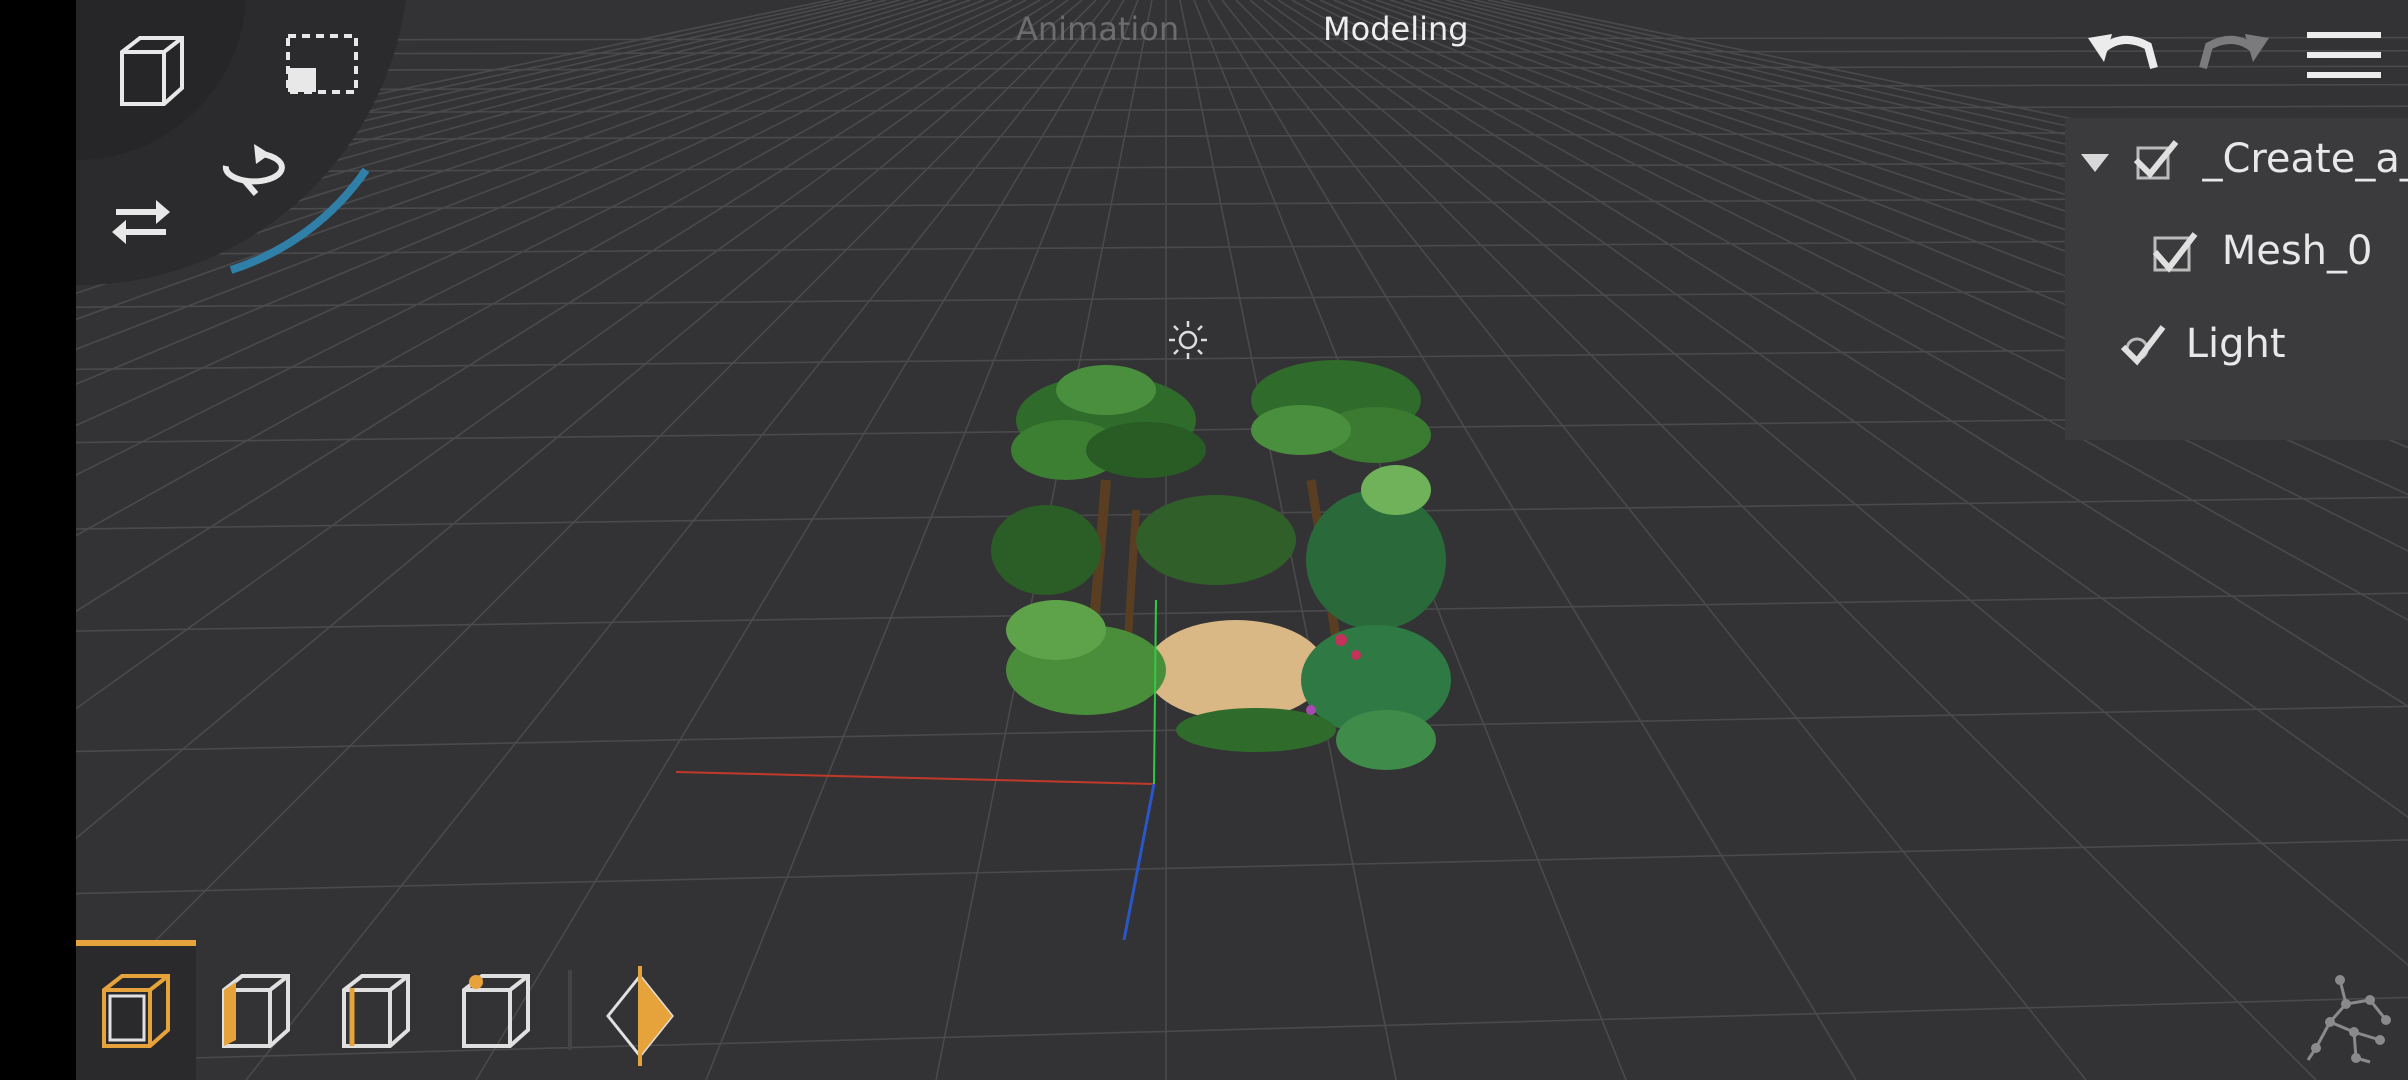 The image size is (2408, 1080). What do you see at coordinates (1097, 29) in the screenshot?
I see `tab-animation: Animation` at bounding box center [1097, 29].